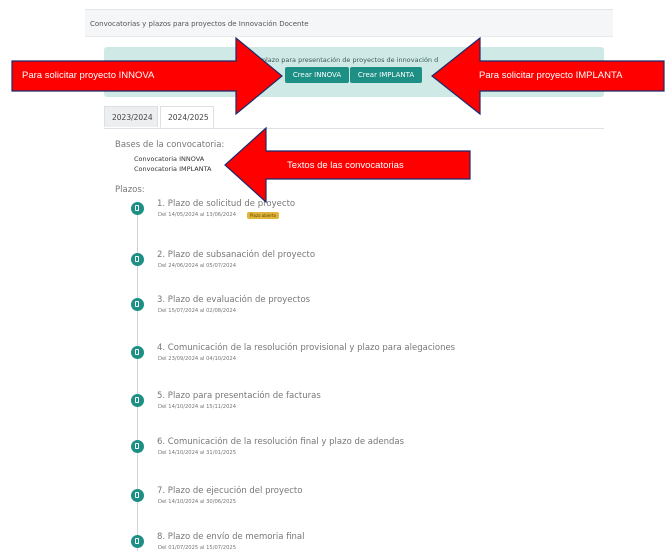 The image size is (670, 551). I want to click on annotation-innova: Para solicitar proyecto INNOVA, so click(88, 75).